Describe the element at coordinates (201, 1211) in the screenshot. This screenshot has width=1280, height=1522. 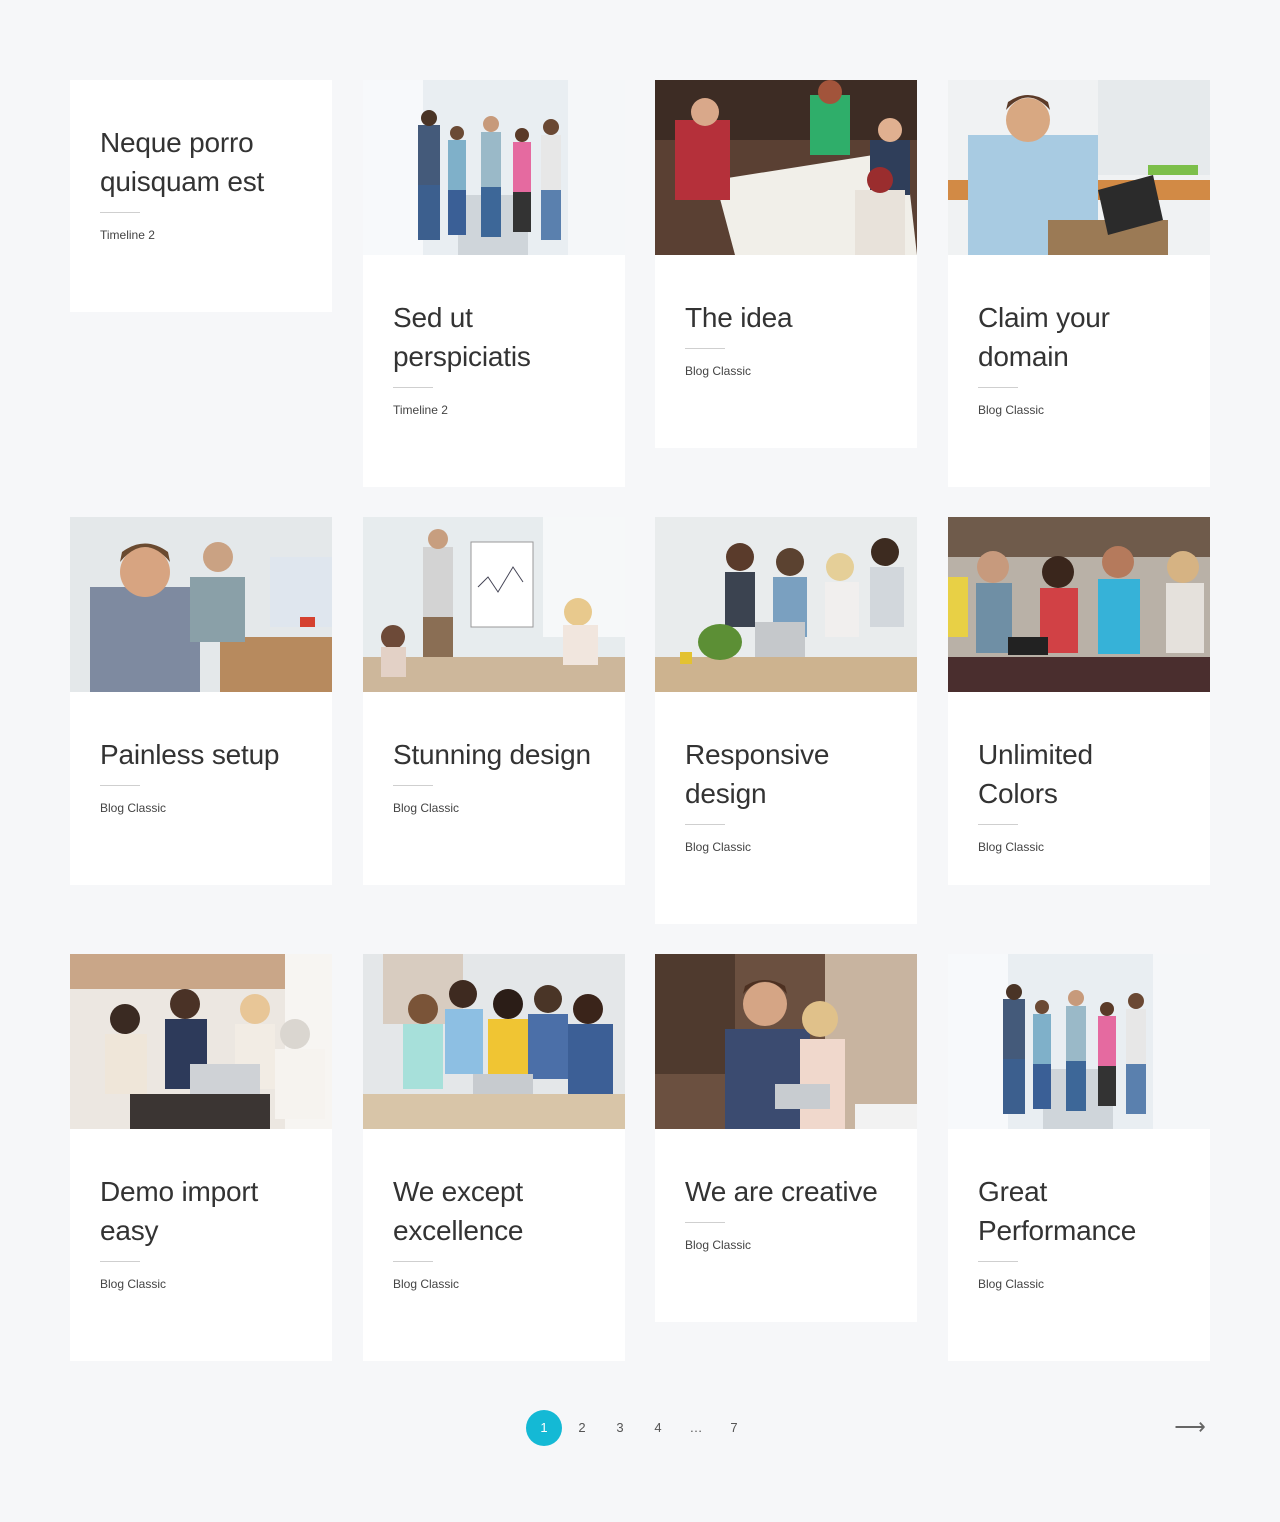
I see `post-title: Demo import easy` at that location.